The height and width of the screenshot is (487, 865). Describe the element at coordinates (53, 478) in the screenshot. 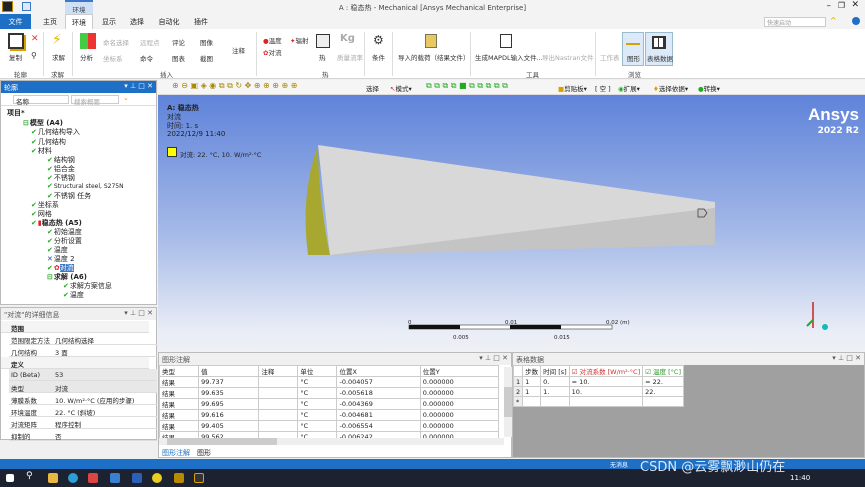

I see `file-explorer-icon` at that location.